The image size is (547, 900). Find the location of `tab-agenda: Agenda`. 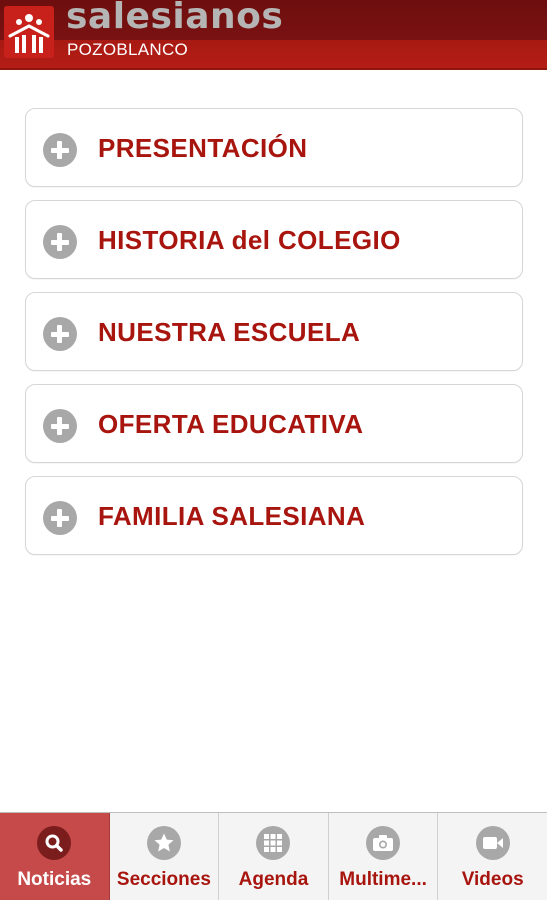

tab-agenda: Agenda is located at coordinates (274, 856).